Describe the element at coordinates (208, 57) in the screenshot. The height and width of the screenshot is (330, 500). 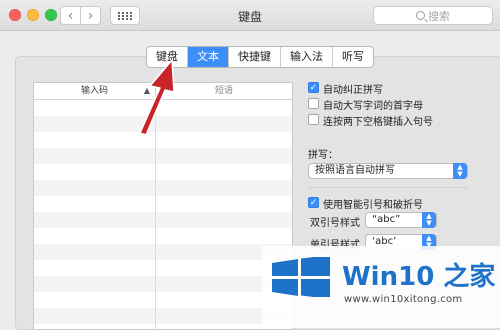
I see `tab-text: 文本` at that location.